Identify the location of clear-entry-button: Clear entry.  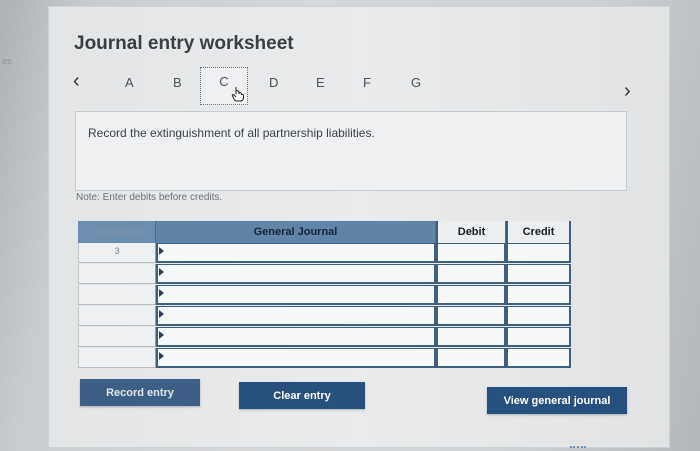
(302, 395).